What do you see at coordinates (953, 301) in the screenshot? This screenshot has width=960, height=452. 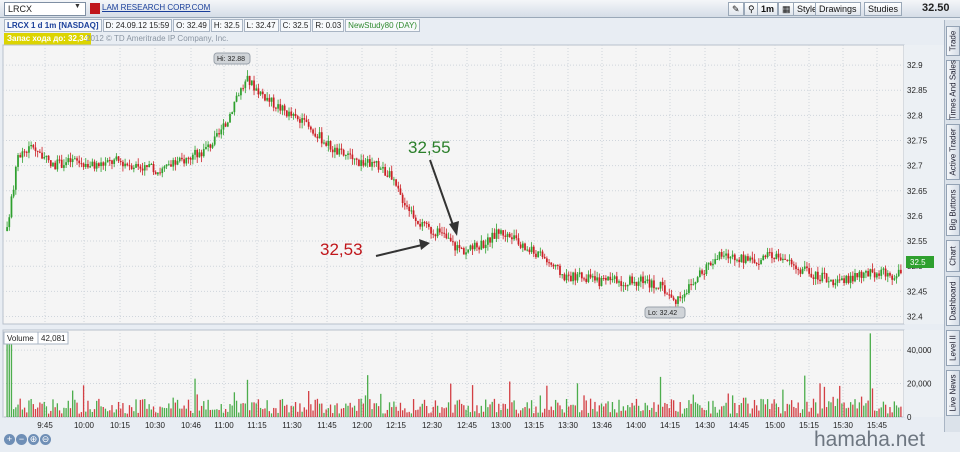 I see `tab-dashboard: Dashboard` at bounding box center [953, 301].